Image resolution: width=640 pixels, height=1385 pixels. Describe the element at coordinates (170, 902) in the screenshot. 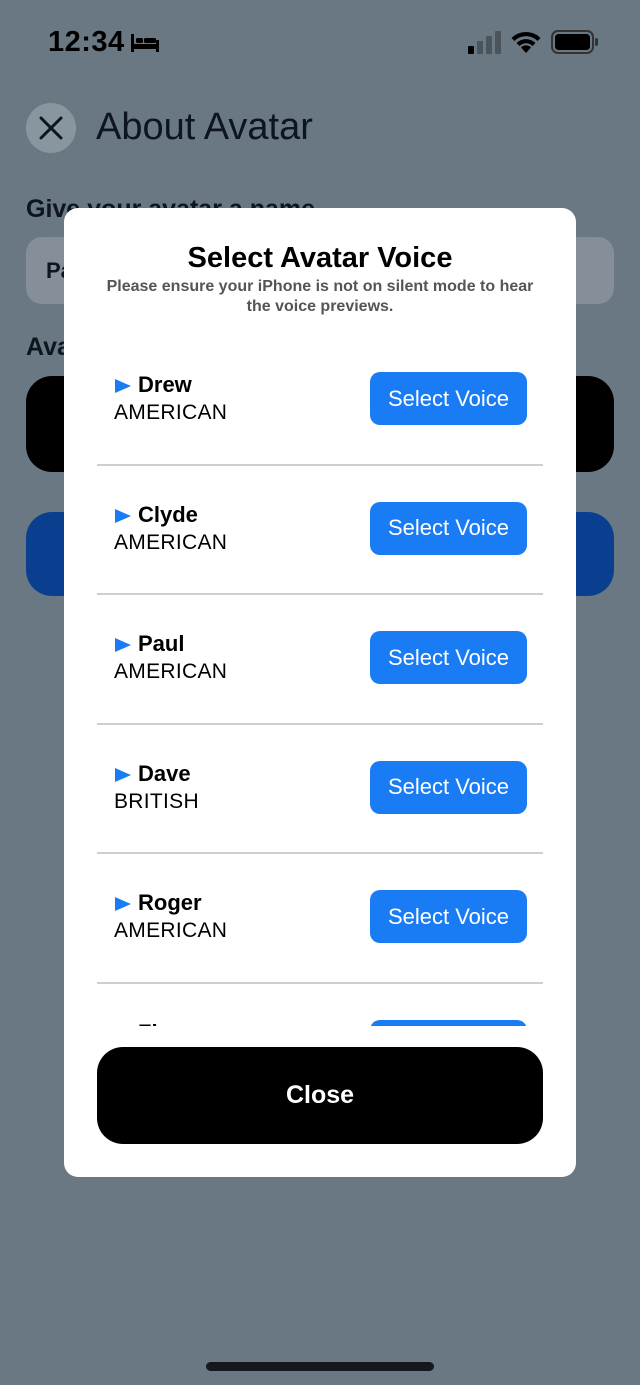

I see `voice-name: Roger` at that location.